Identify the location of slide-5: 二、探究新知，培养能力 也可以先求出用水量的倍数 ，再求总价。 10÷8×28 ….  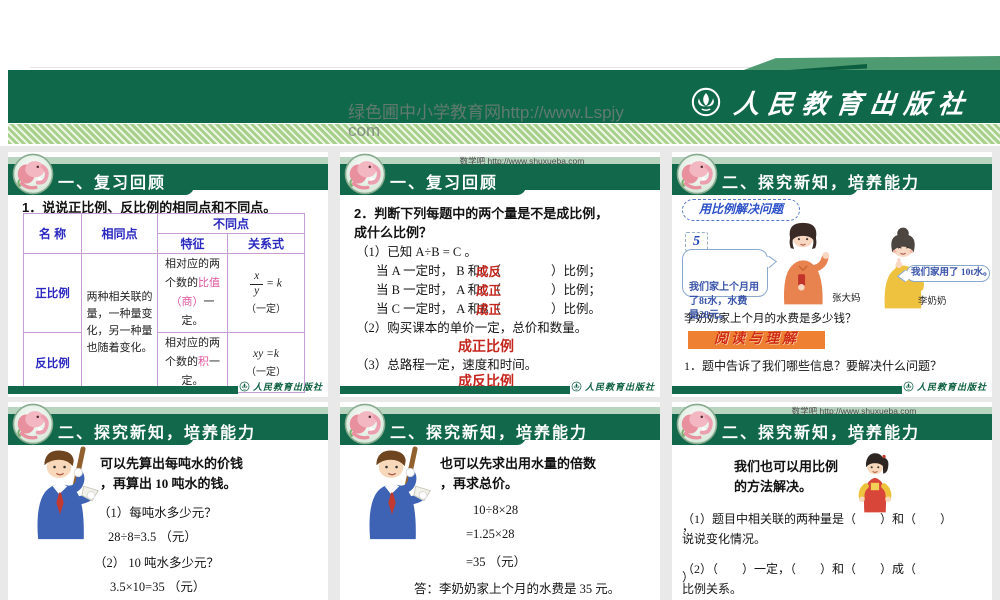
(500, 501).